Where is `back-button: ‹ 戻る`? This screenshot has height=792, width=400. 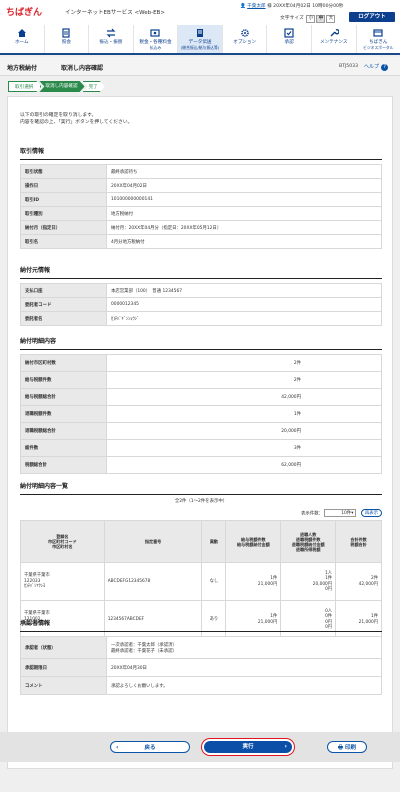
back-button: ‹ 戻る is located at coordinates (150, 747).